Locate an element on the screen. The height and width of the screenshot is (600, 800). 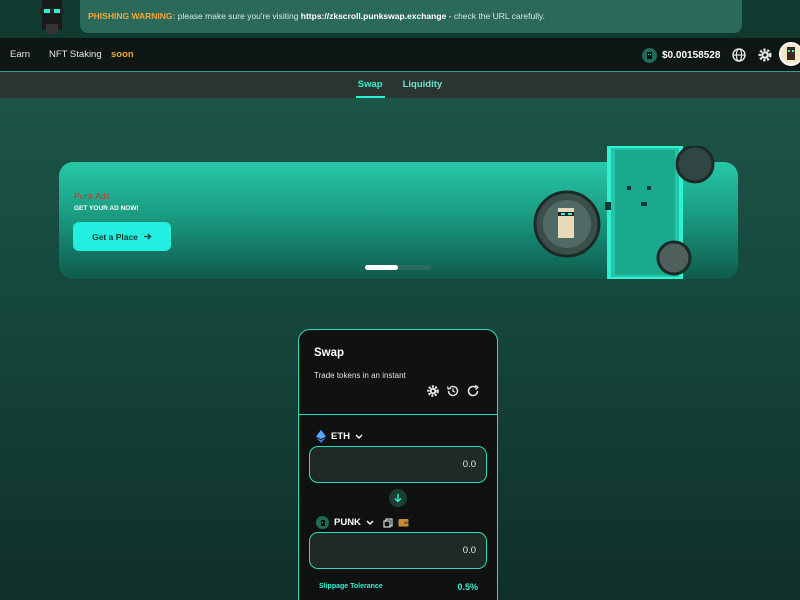
punk-price: $0.00158528 is located at coordinates (681, 55).